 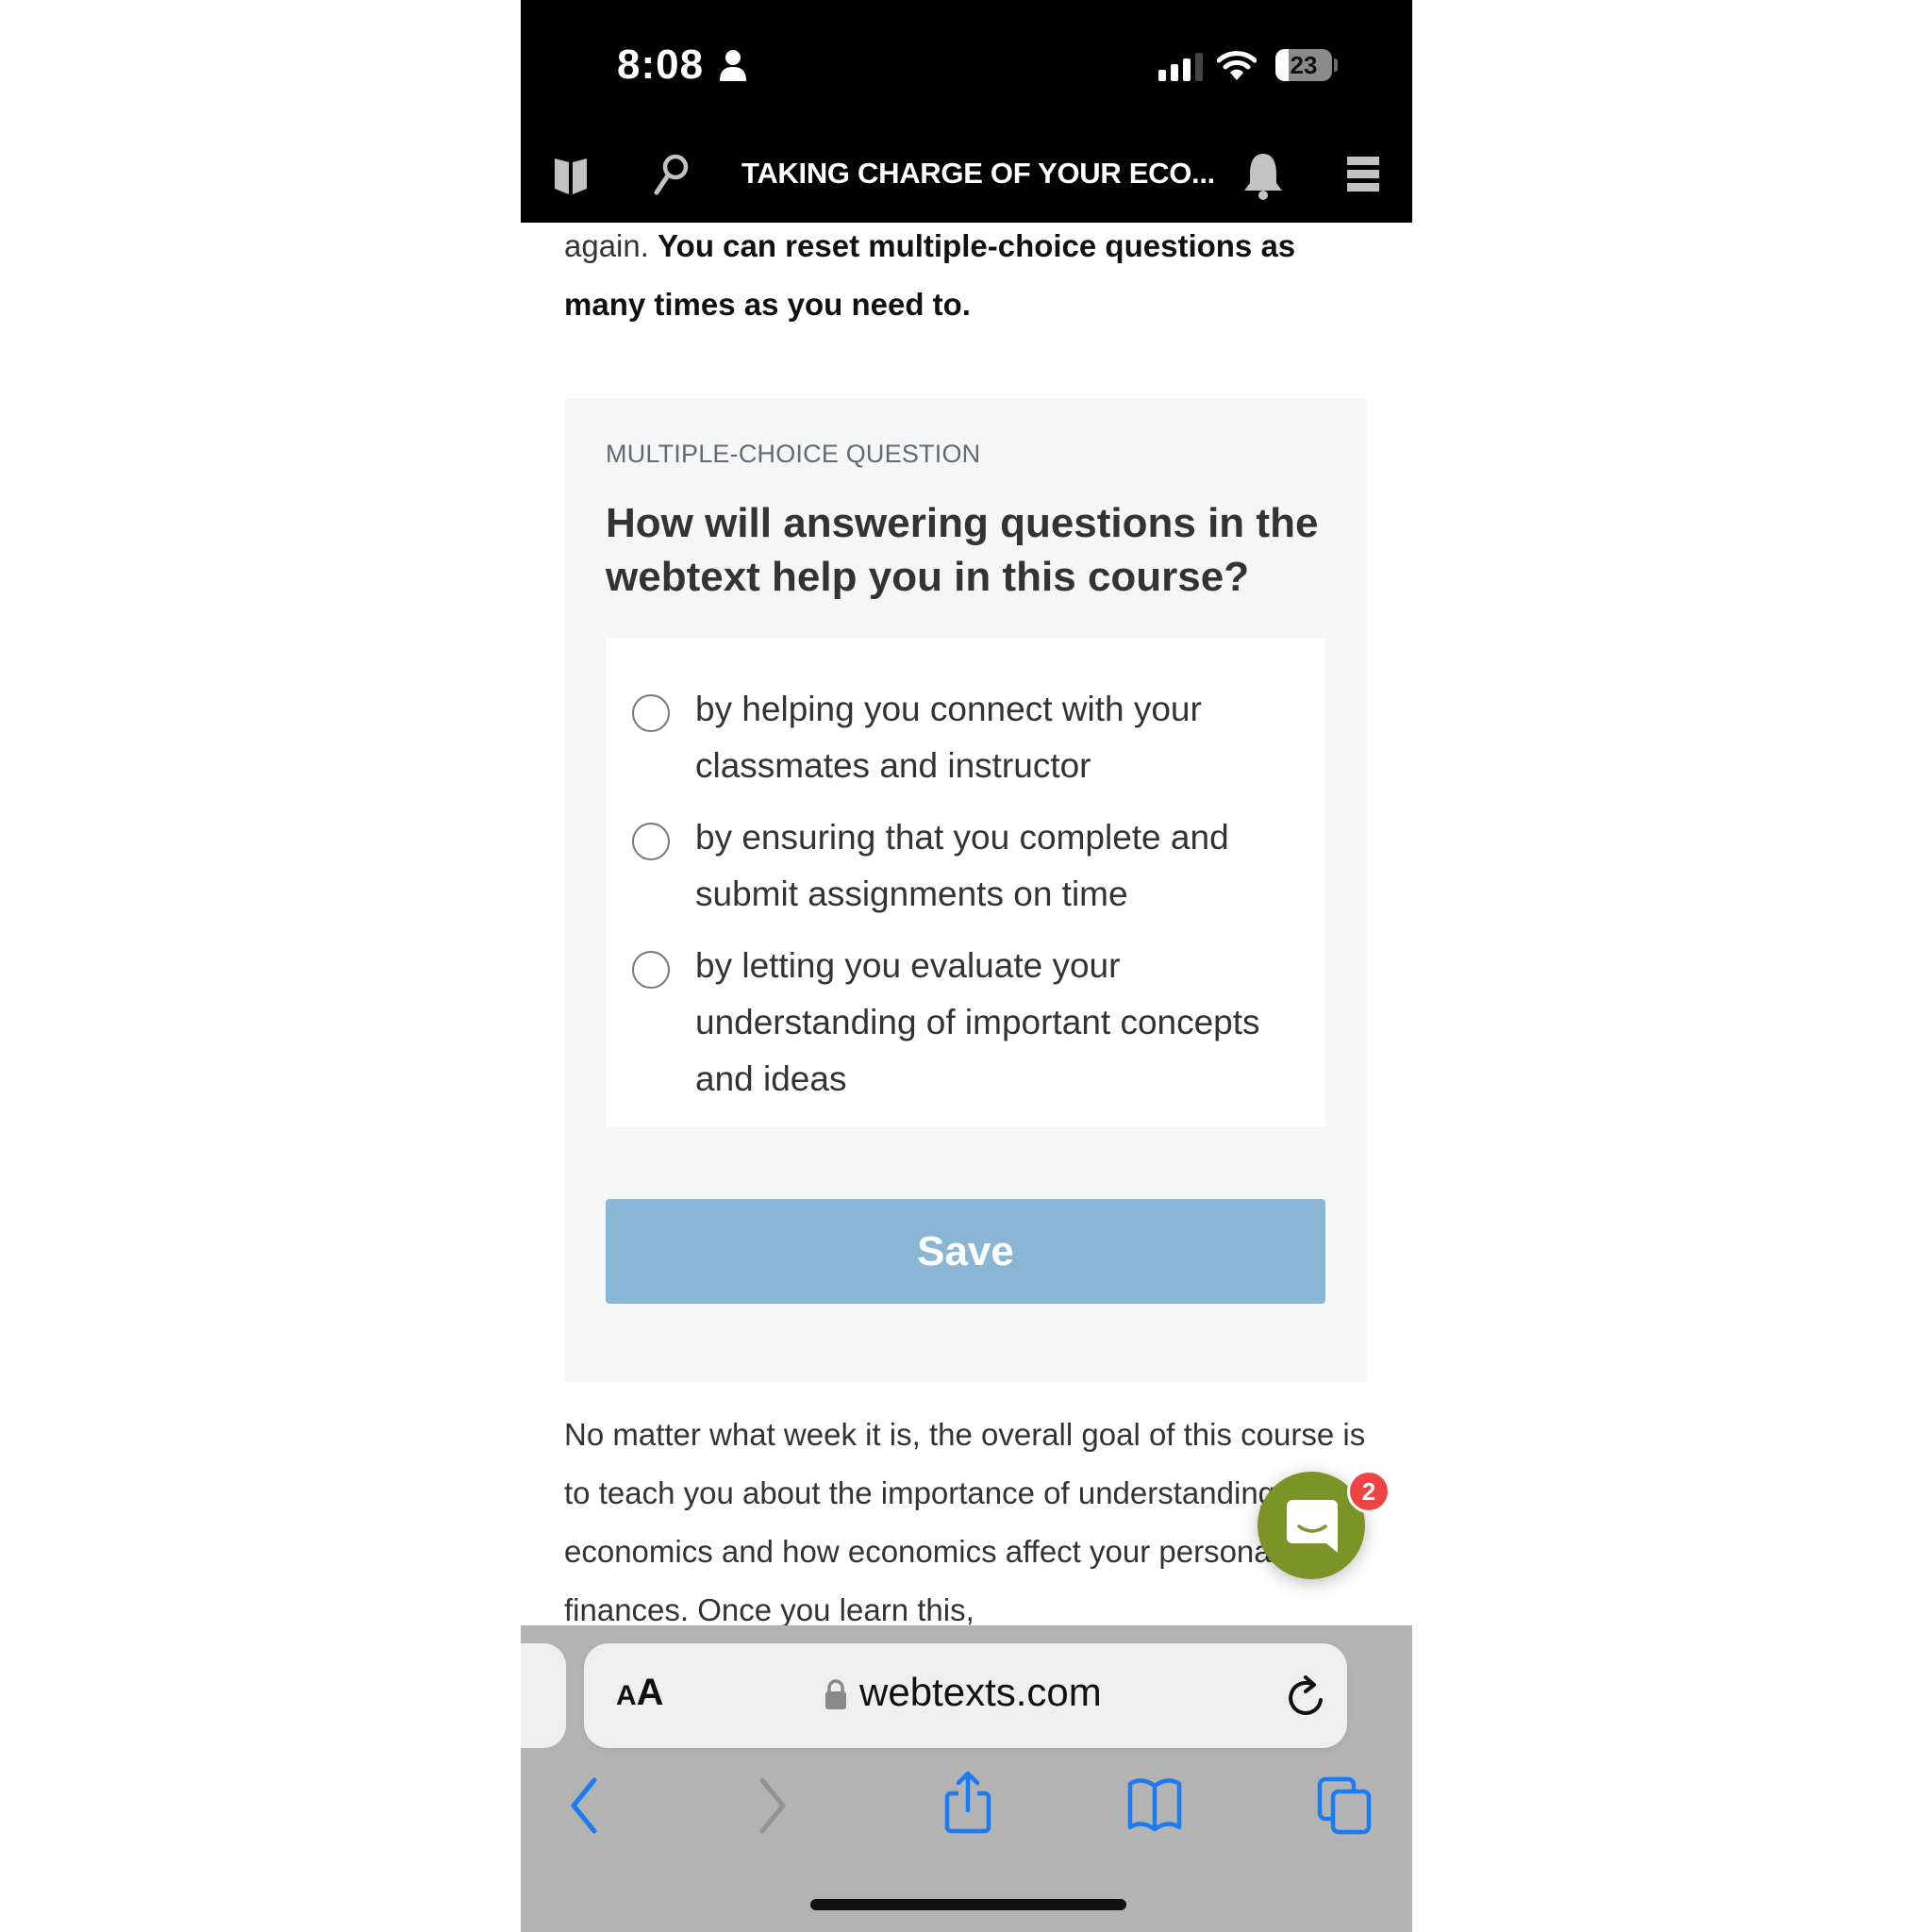 I want to click on battery-tip, so click(x=1336, y=65).